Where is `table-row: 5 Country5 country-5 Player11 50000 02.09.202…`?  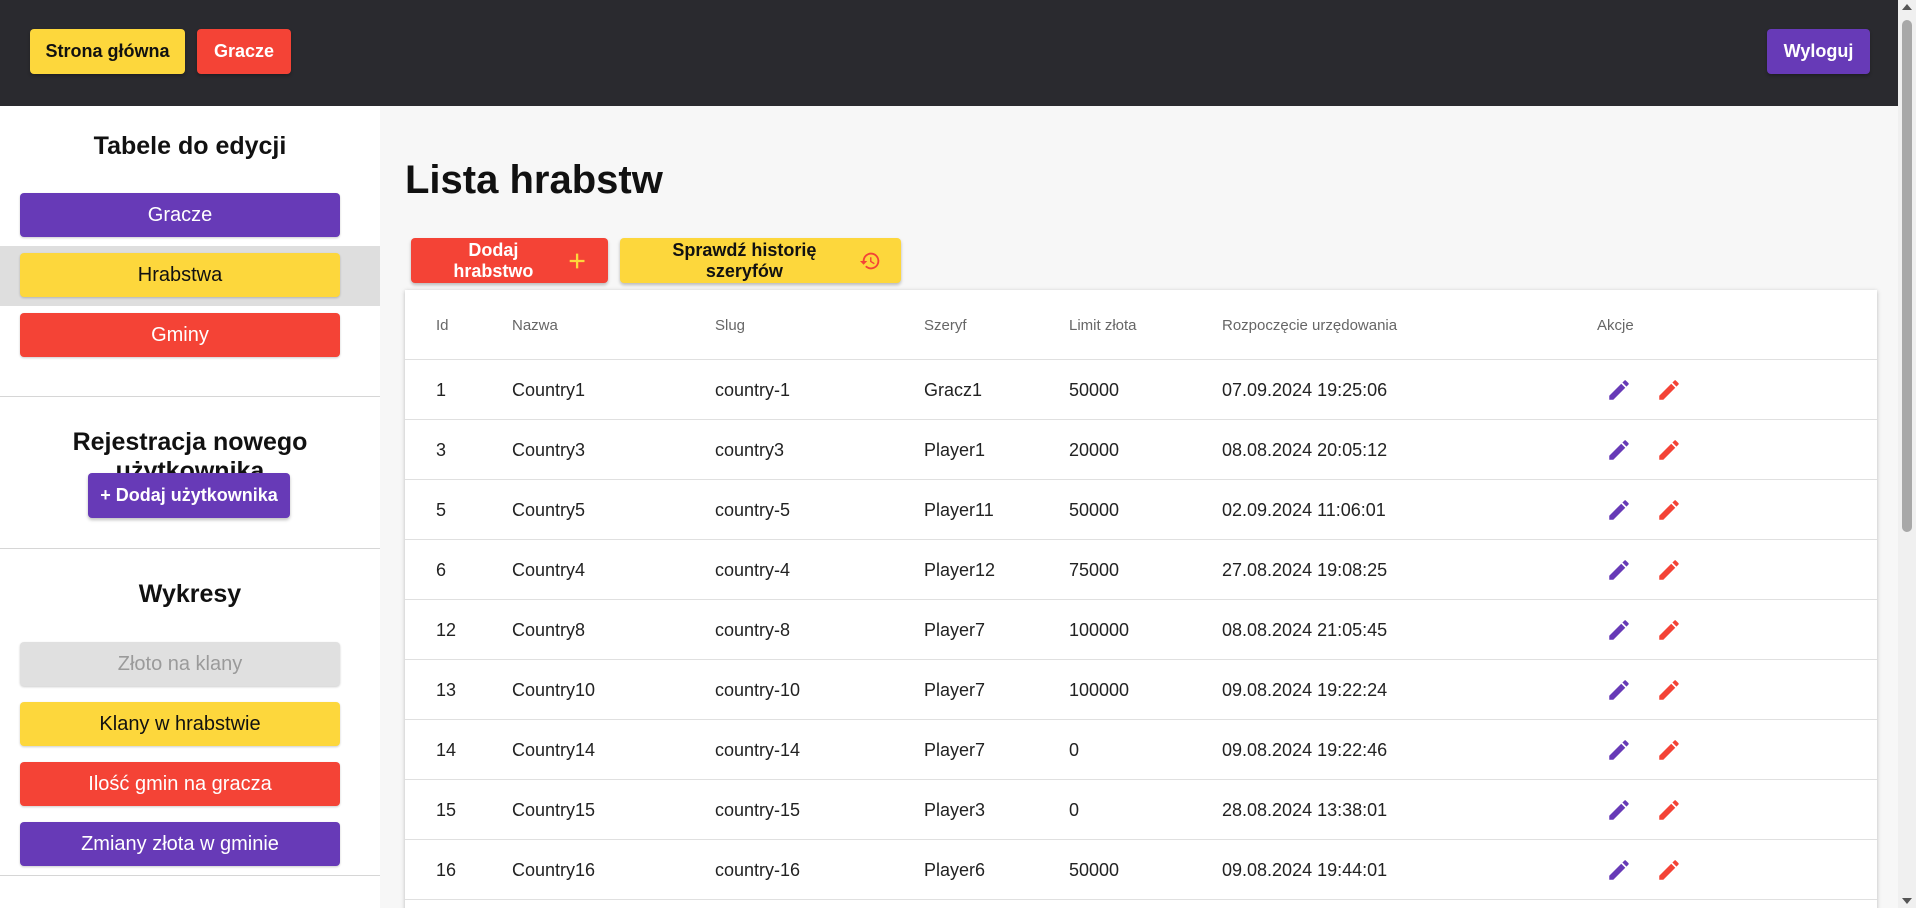 table-row: 5 Country5 country-5 Player11 50000 02.09.202… is located at coordinates (1141, 510).